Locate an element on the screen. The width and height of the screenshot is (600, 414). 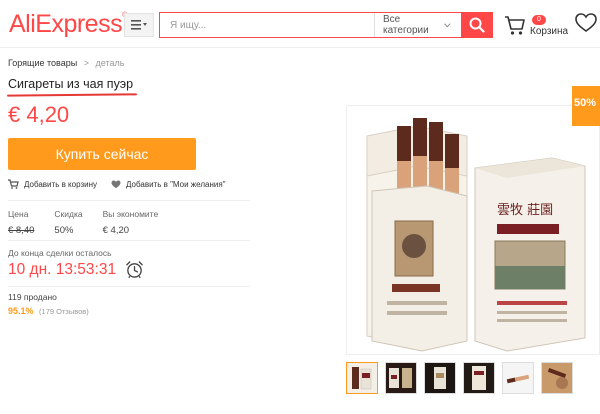
aliexpress-logo: AliExpress® is located at coordinates (68, 24).